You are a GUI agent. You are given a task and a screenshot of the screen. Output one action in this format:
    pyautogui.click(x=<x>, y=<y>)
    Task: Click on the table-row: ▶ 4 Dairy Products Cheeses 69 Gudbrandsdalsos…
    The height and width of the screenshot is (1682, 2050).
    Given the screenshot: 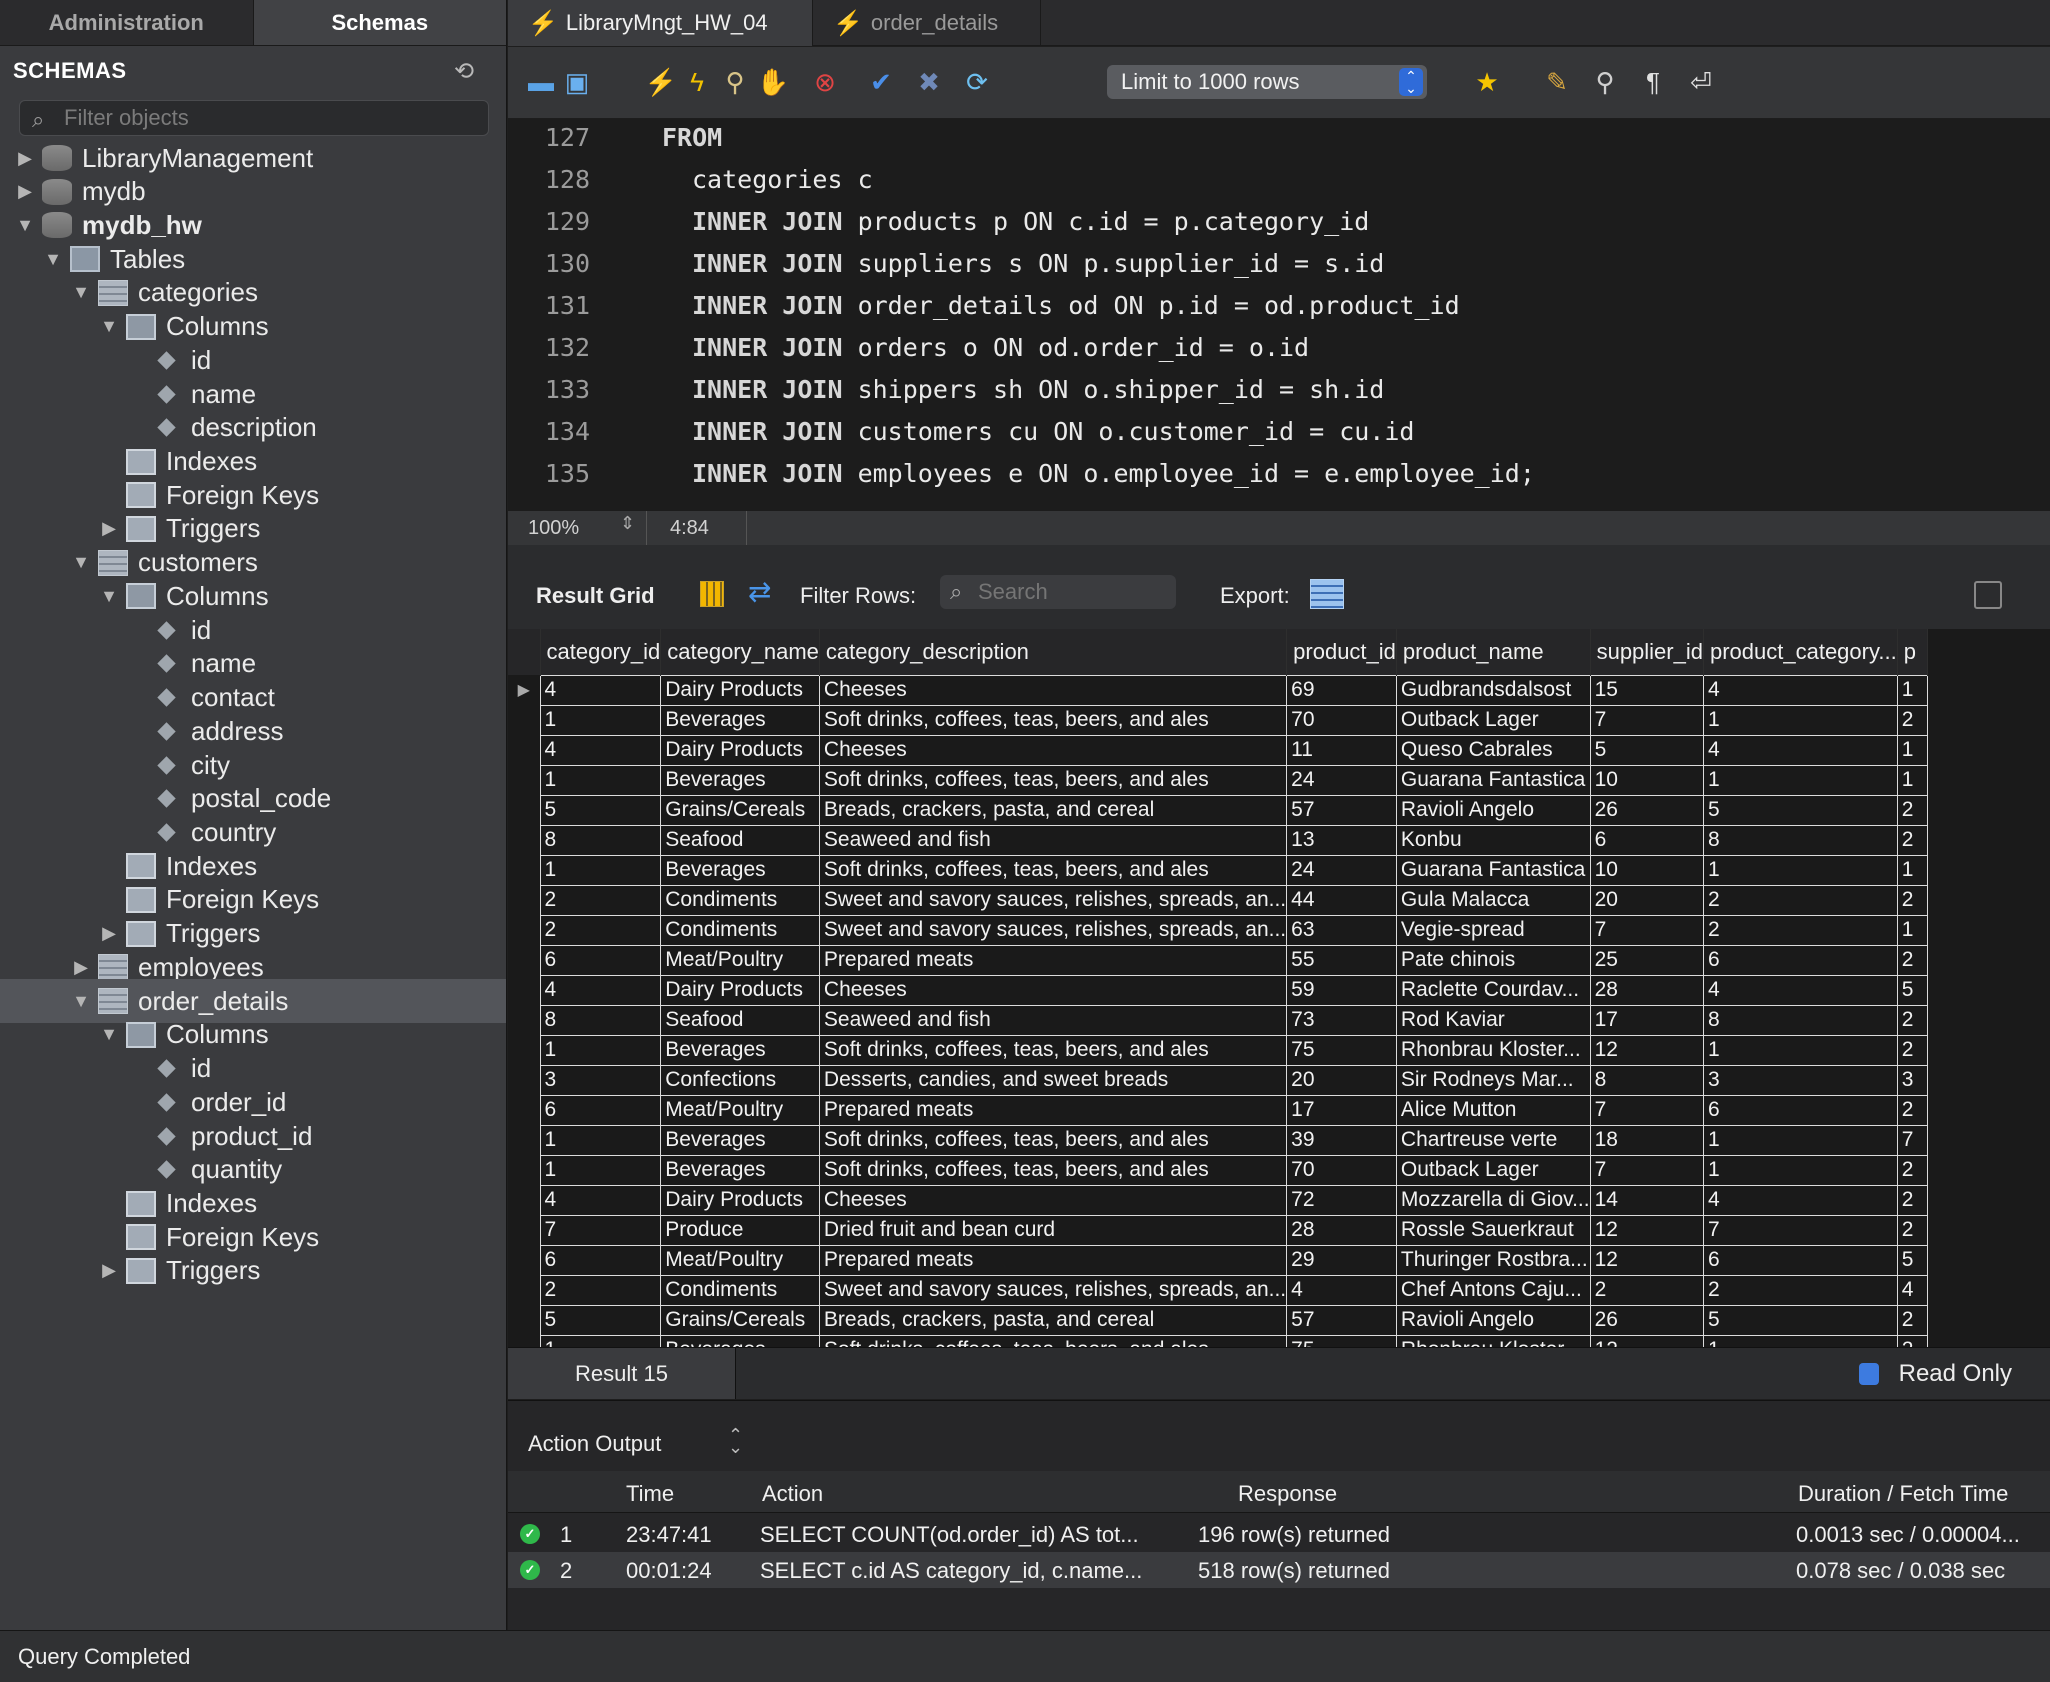 What is the action you would take?
    pyautogui.click(x=1218, y=690)
    